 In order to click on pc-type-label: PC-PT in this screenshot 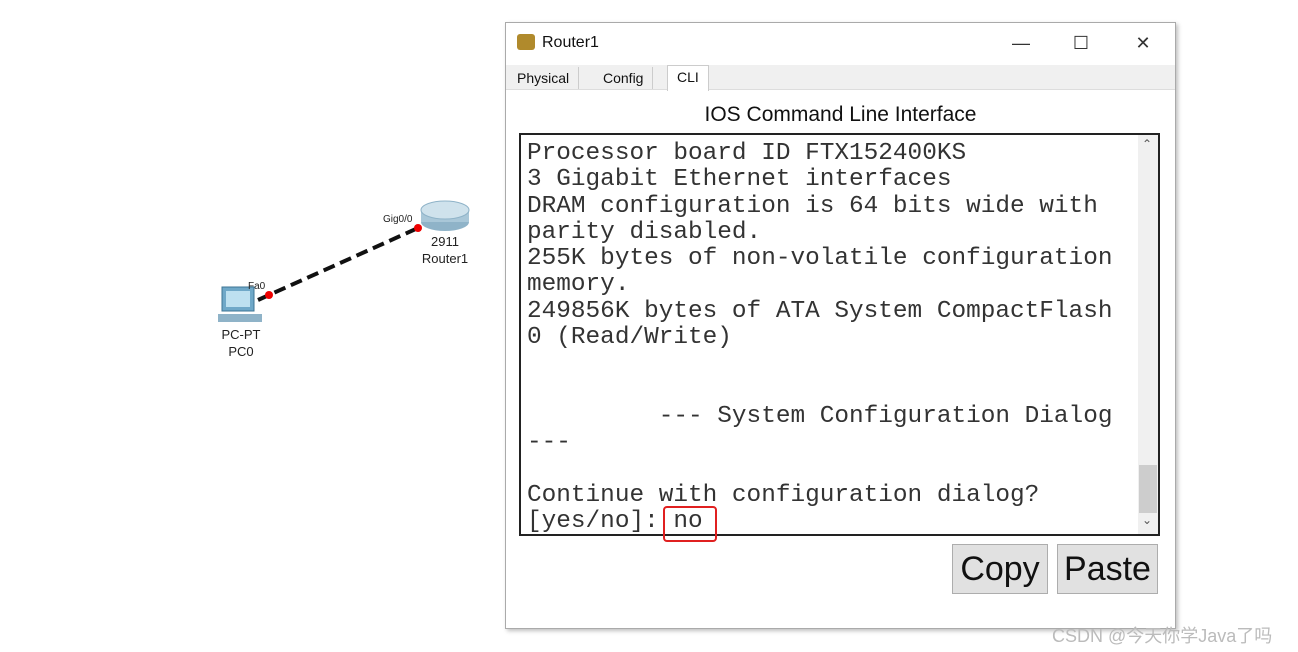, I will do `click(241, 334)`.